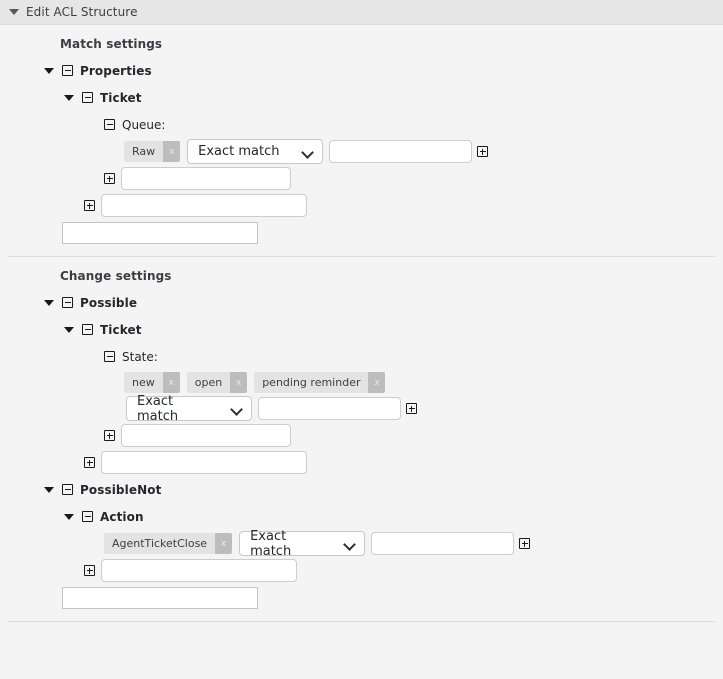 The image size is (723, 679). Describe the element at coordinates (361, 70) in the screenshot. I see `tree-node-properties: Properties` at that location.